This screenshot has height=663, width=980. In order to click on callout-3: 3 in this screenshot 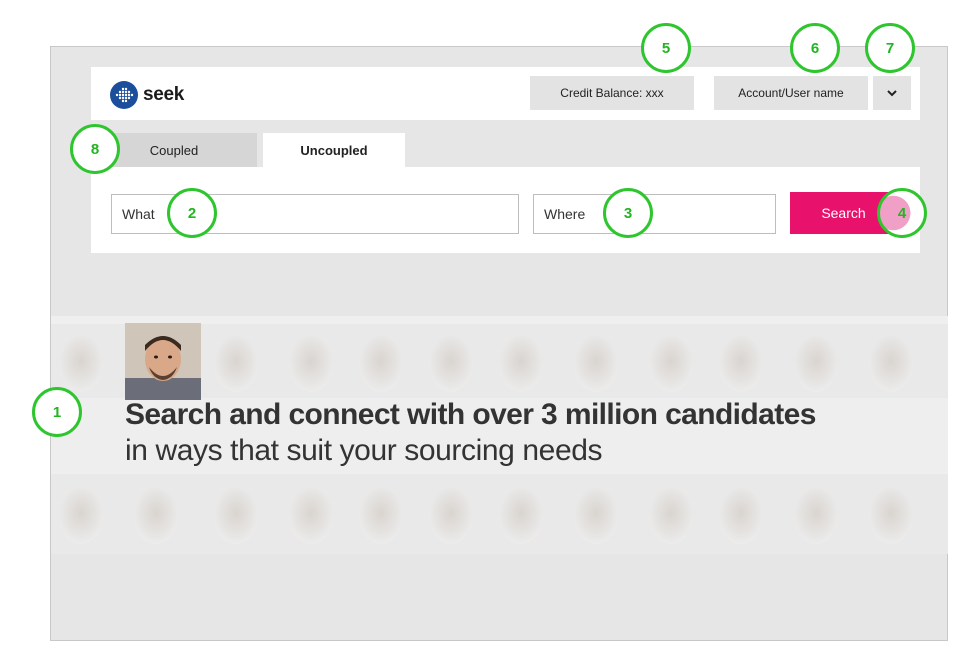, I will do `click(628, 213)`.